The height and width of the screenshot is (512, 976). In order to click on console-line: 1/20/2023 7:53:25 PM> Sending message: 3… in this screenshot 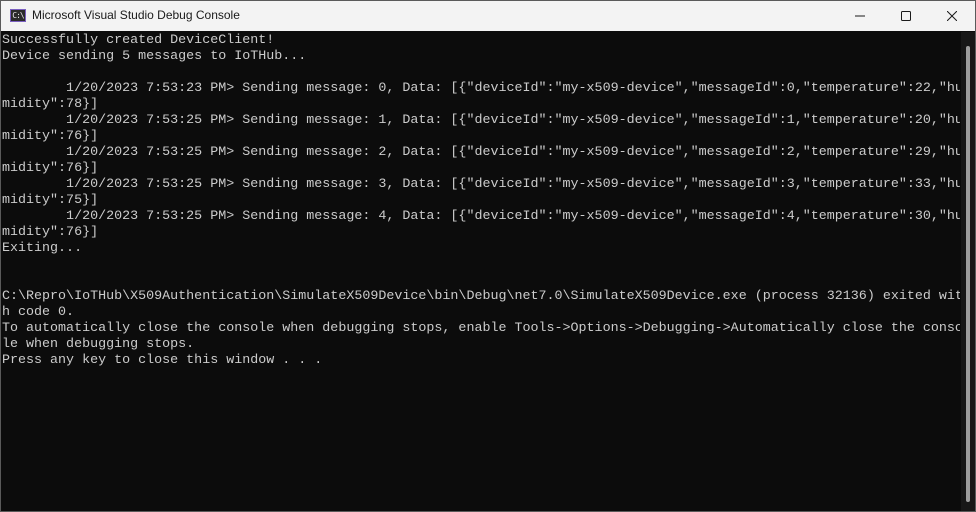, I will do `click(481, 184)`.